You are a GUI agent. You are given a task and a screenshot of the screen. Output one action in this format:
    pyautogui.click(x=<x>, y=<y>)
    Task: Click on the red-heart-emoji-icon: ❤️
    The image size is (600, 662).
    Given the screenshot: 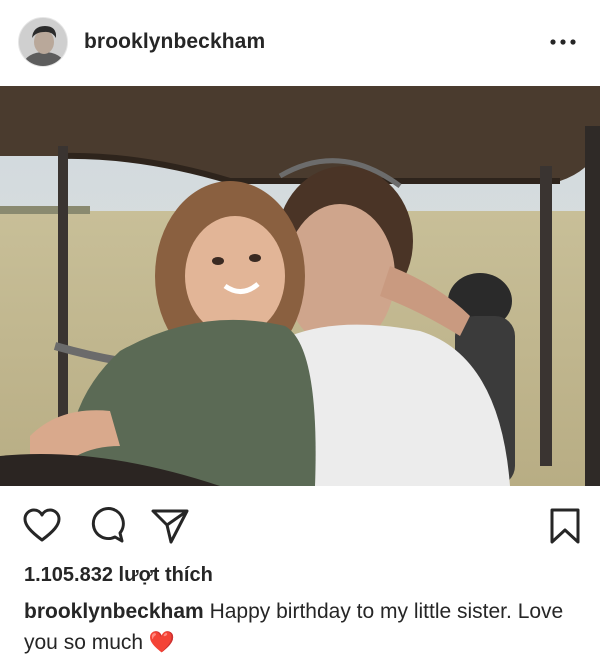 What is the action you would take?
    pyautogui.click(x=162, y=642)
    